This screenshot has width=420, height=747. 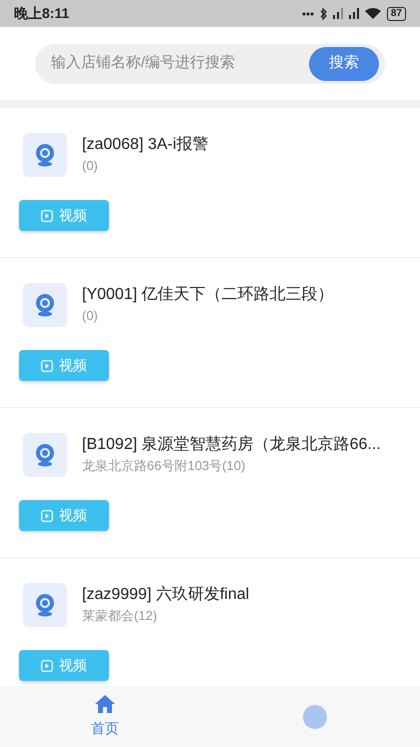 What do you see at coordinates (396, 13) in the screenshot?
I see `battery-level: 87` at bounding box center [396, 13].